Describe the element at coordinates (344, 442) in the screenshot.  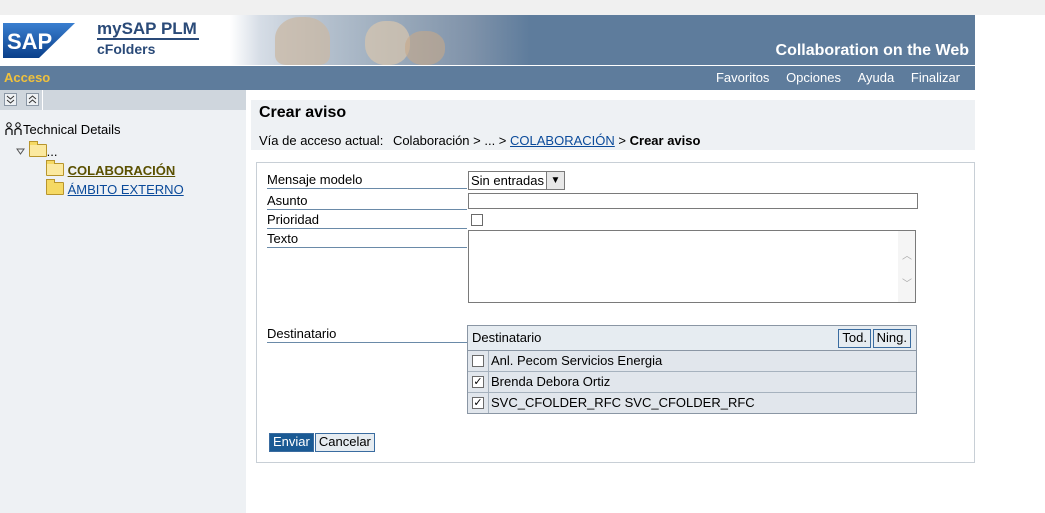
I see `cancel-button: Cancelar` at that location.